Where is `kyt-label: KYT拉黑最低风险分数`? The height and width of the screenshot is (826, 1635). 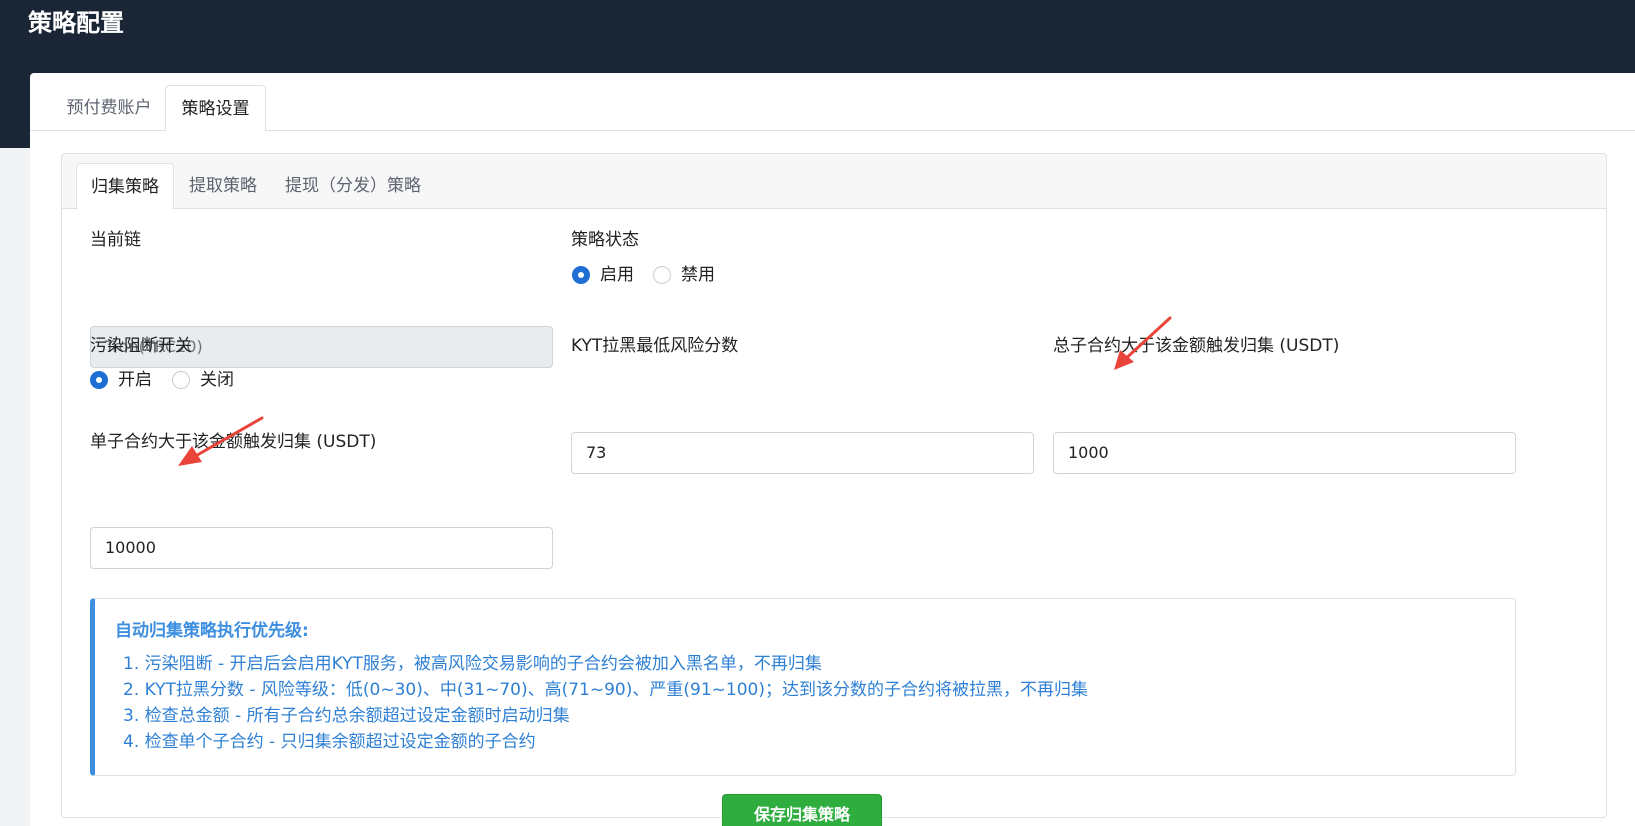
kyt-label: KYT拉黑最低风险分数 is located at coordinates (655, 346).